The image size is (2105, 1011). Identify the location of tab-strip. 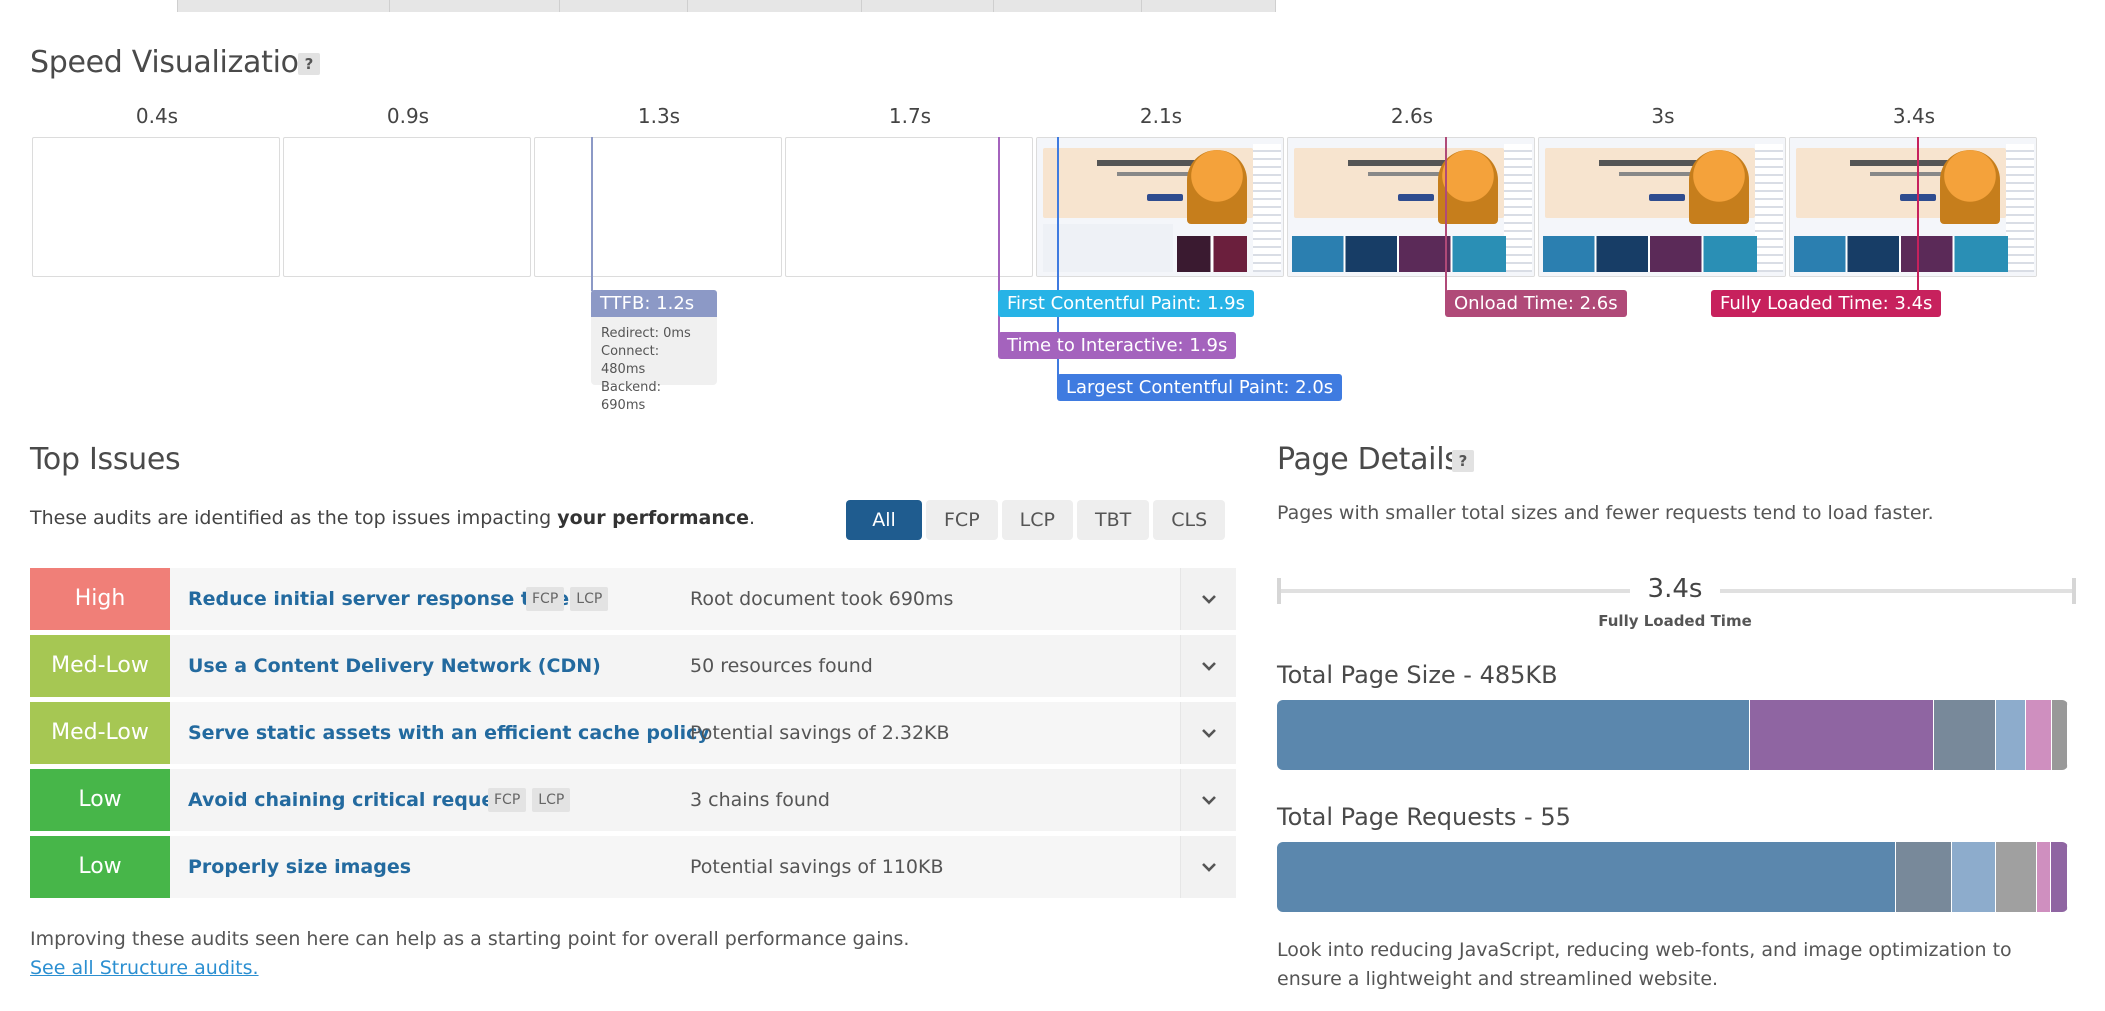
(1052, 6).